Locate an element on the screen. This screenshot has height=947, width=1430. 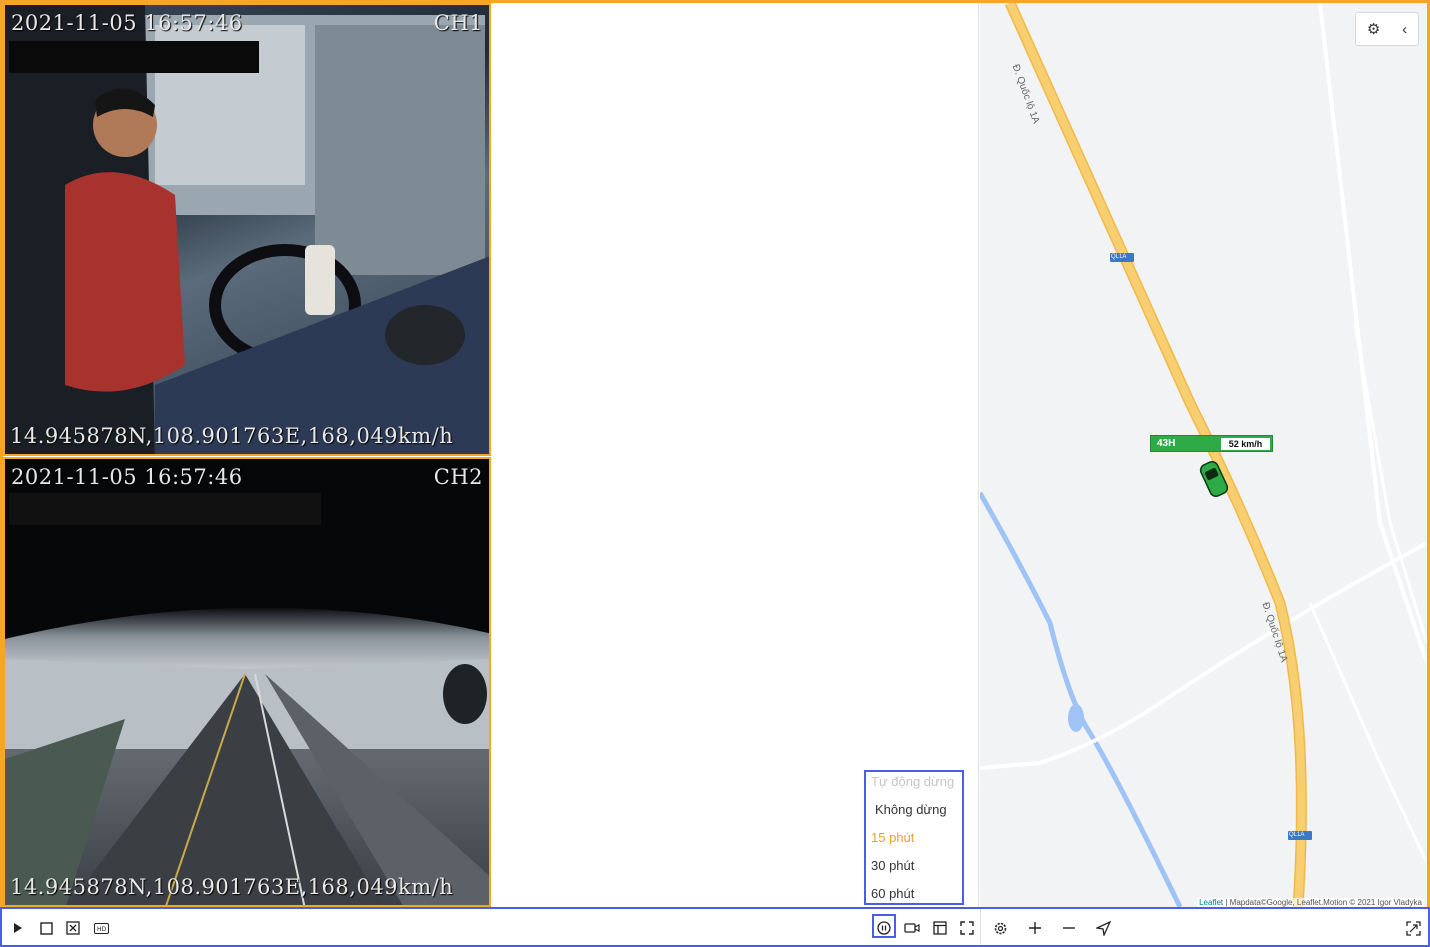
dropdown-header: Tự động dừng is located at coordinates (913, 781).